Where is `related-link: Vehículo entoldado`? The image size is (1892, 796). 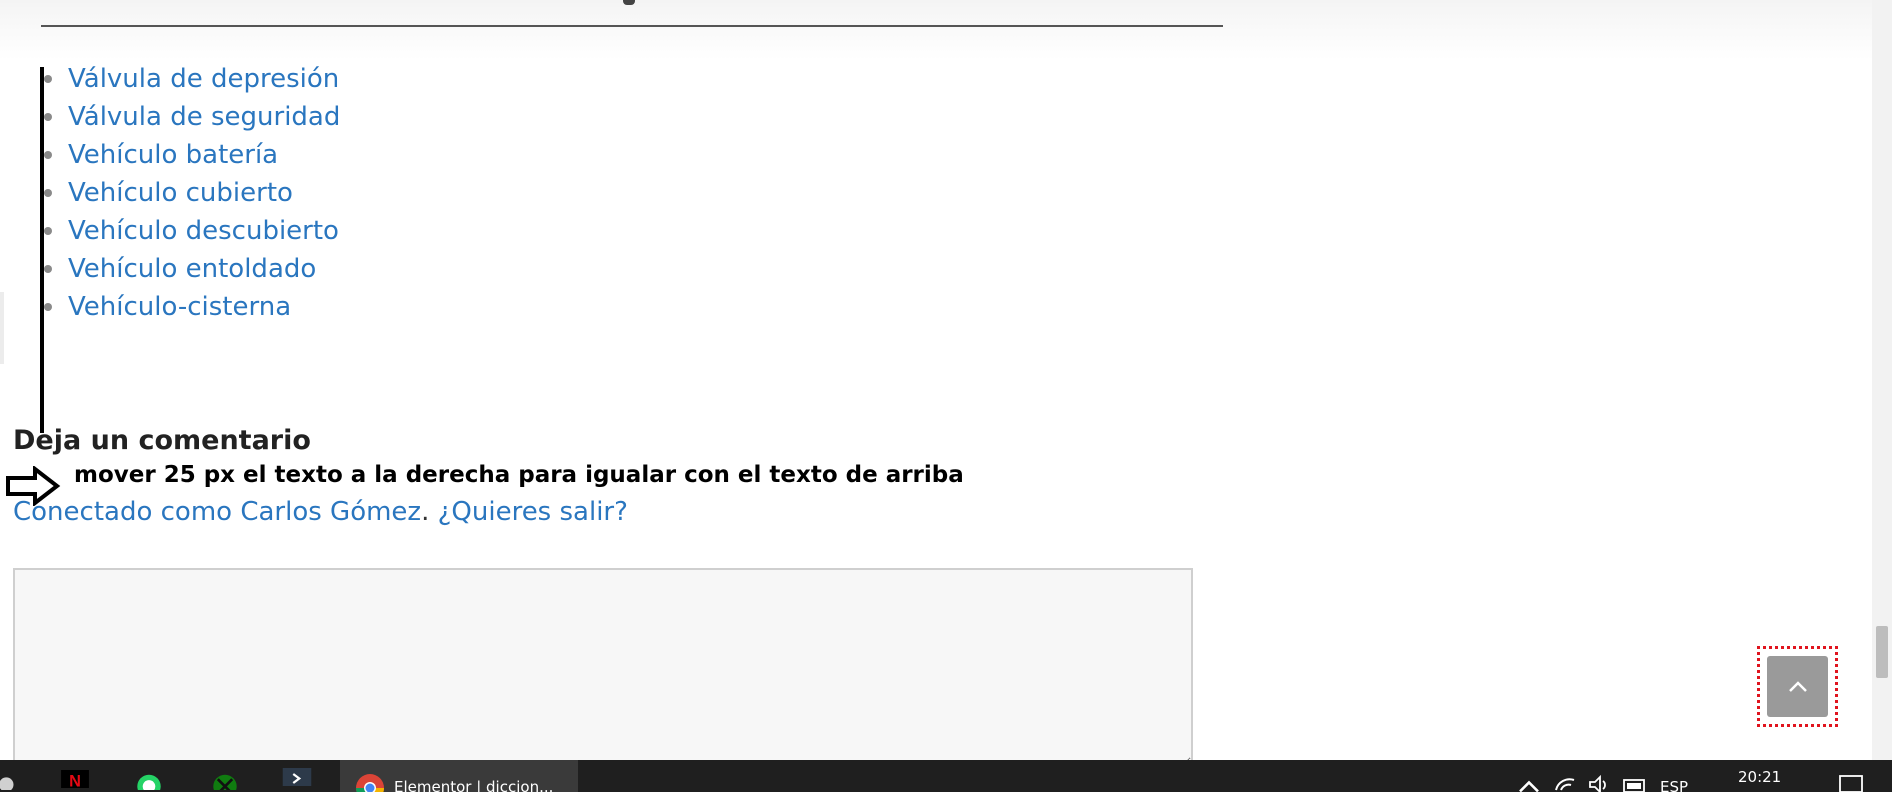 related-link: Vehículo entoldado is located at coordinates (192, 269).